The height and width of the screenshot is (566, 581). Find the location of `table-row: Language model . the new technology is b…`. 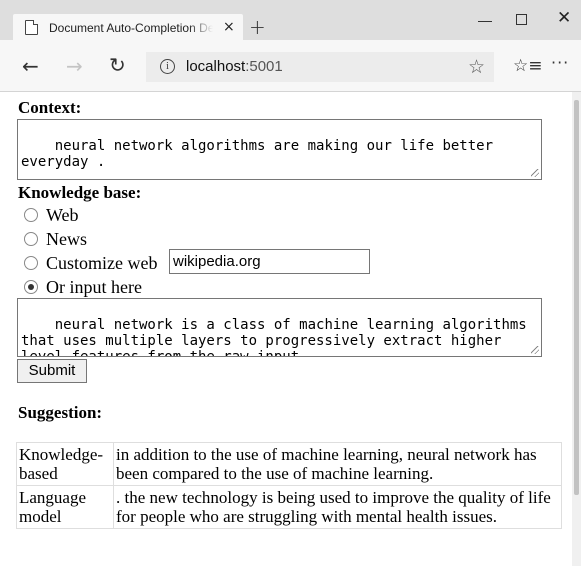

table-row: Language model . the new technology is b… is located at coordinates (289, 507).